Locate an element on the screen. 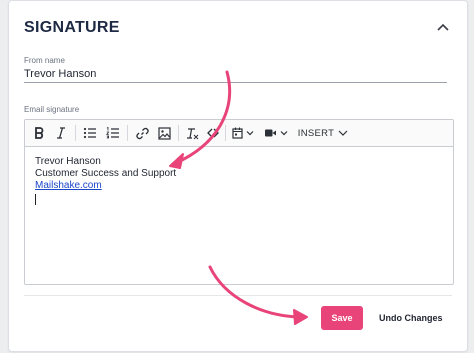 This screenshot has height=353, width=474. chevron-up-icon is located at coordinates (443, 27).